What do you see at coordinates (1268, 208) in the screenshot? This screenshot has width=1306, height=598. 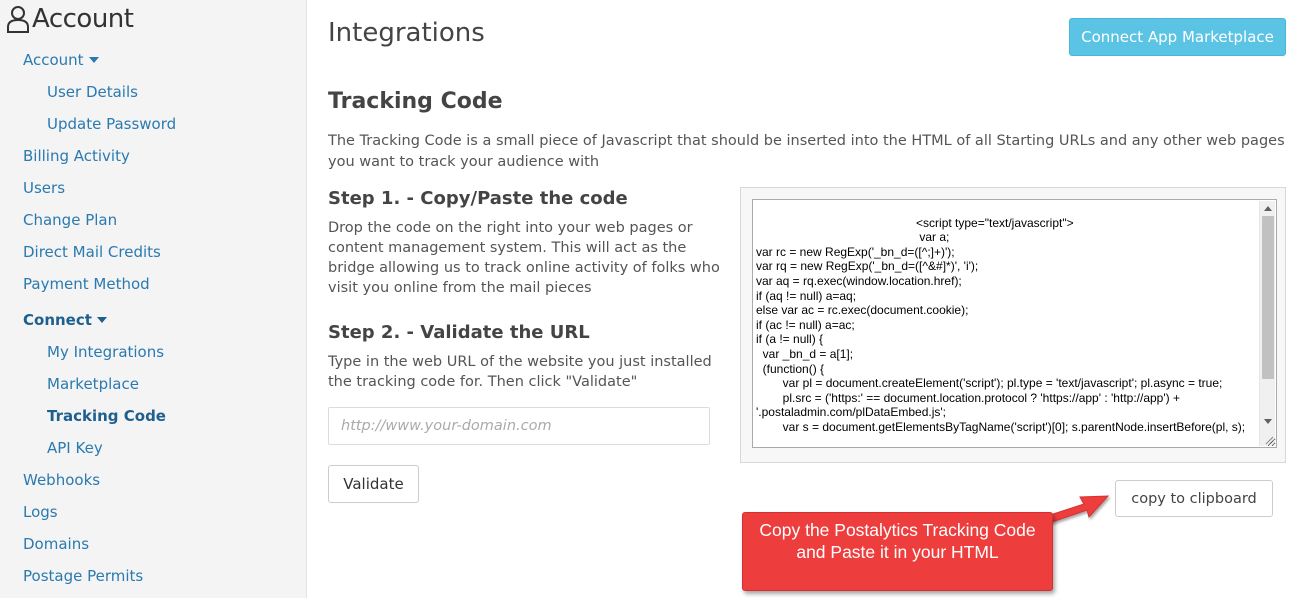 I see `scroll-up-arrow-icon` at bounding box center [1268, 208].